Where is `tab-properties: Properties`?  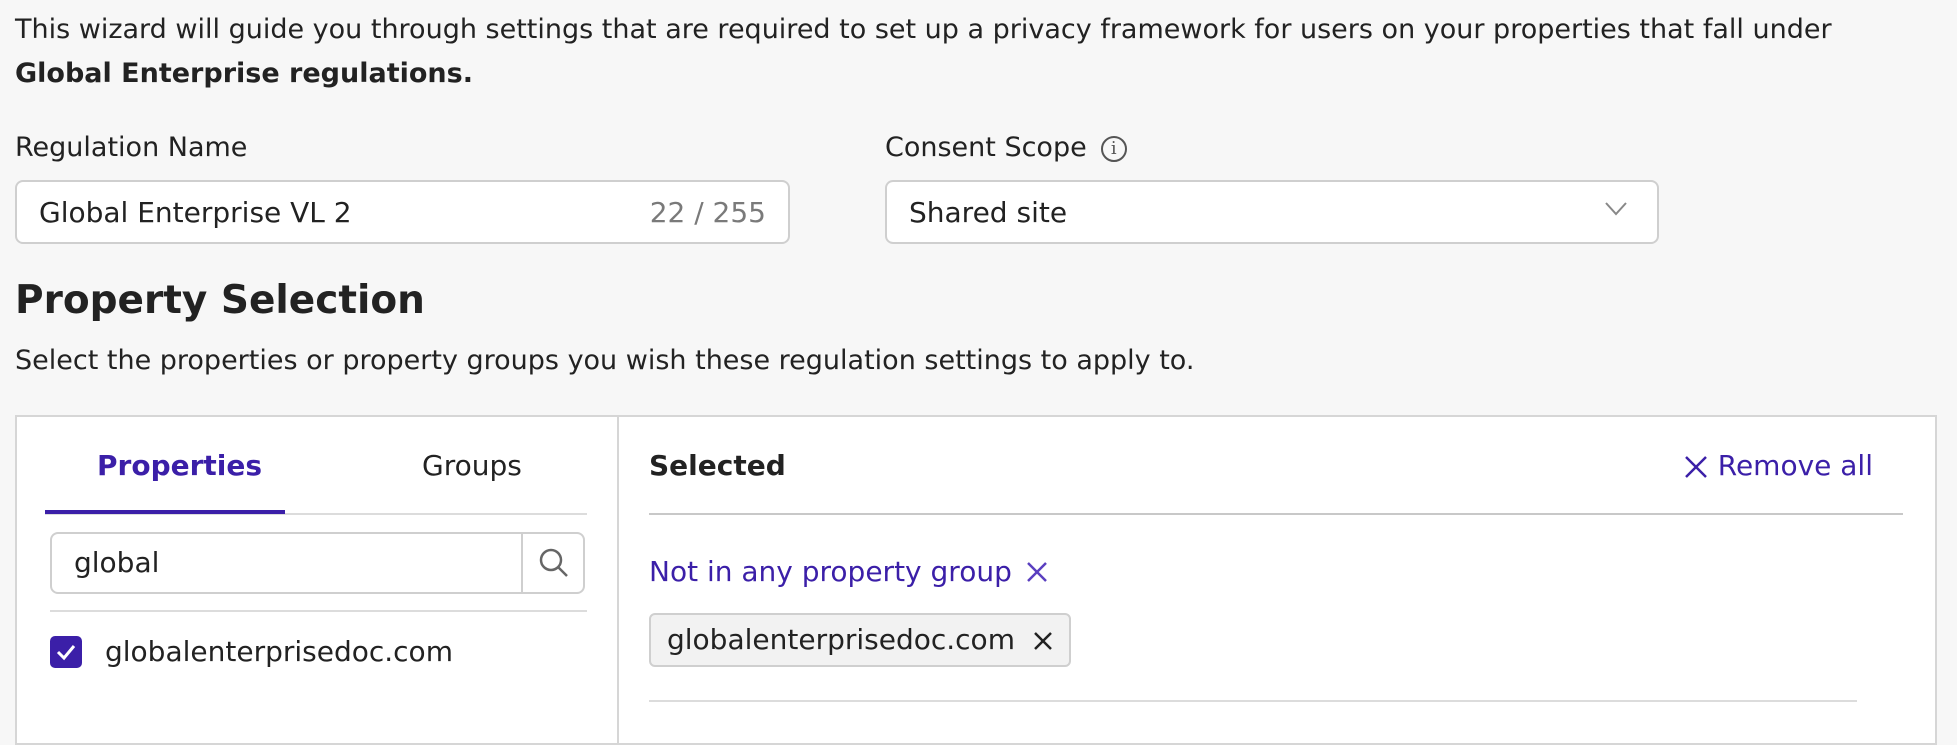 tab-properties: Properties is located at coordinates (179, 465).